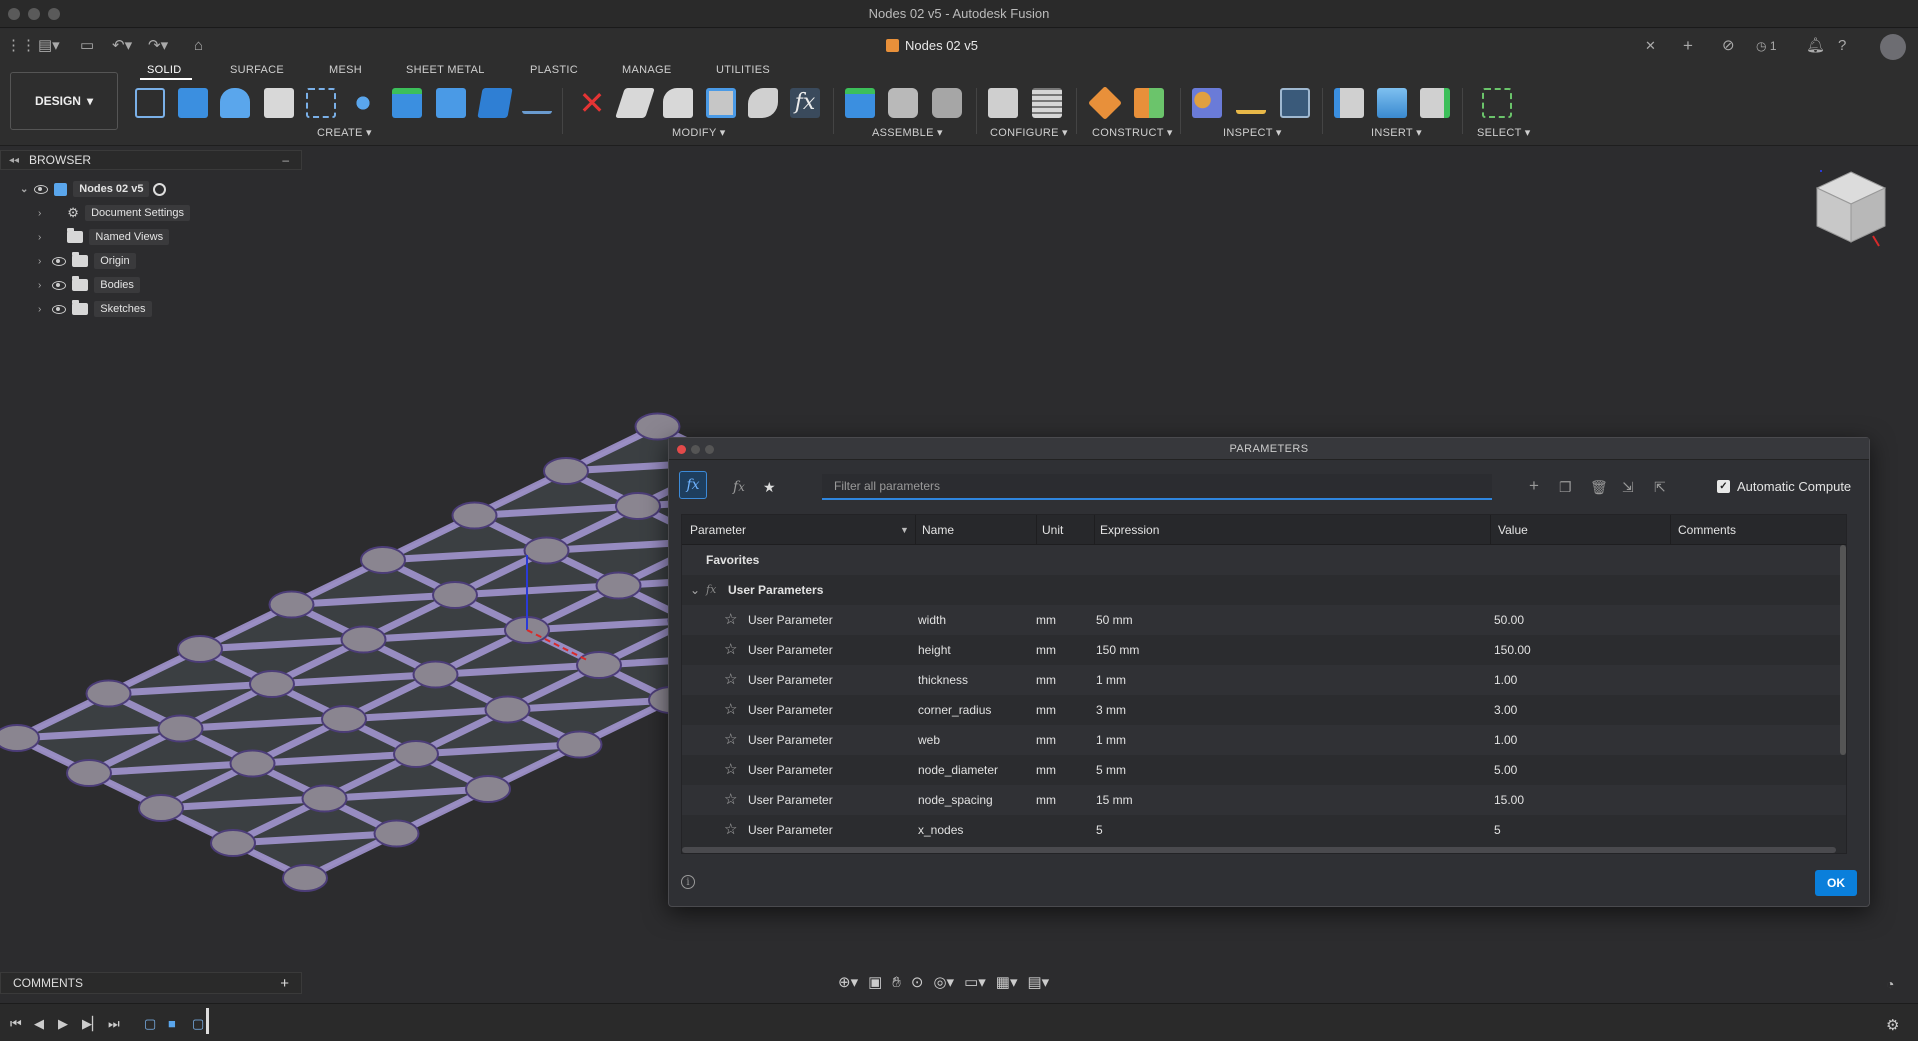  What do you see at coordinates (929, 740) in the screenshot?
I see `param-name: web` at bounding box center [929, 740].